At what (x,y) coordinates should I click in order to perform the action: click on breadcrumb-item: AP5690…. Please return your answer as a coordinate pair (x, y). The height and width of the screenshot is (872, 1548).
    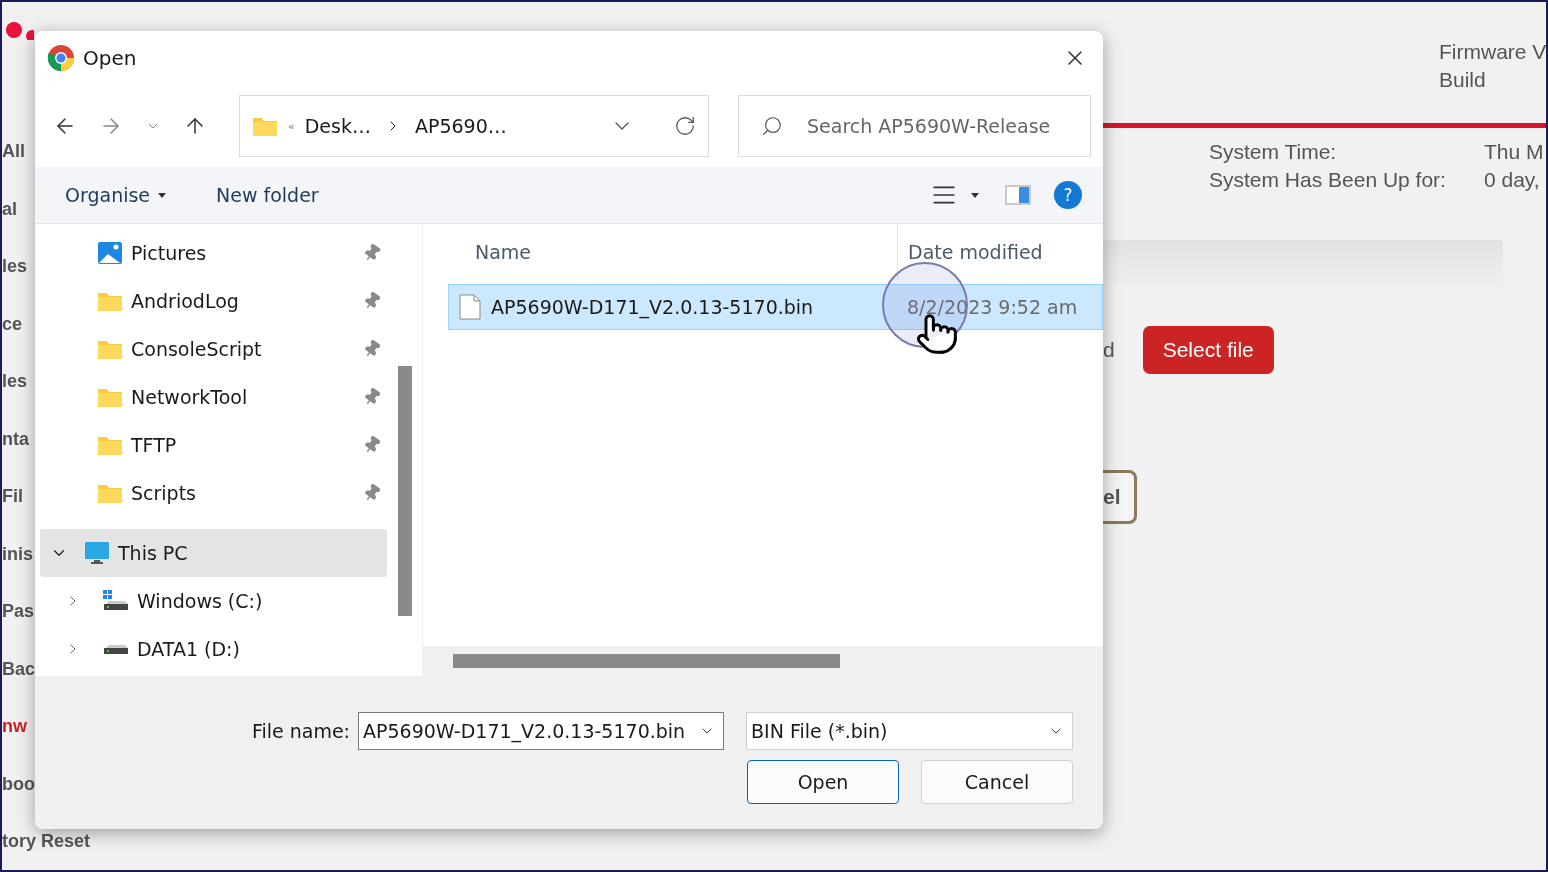
    Looking at the image, I should click on (460, 126).